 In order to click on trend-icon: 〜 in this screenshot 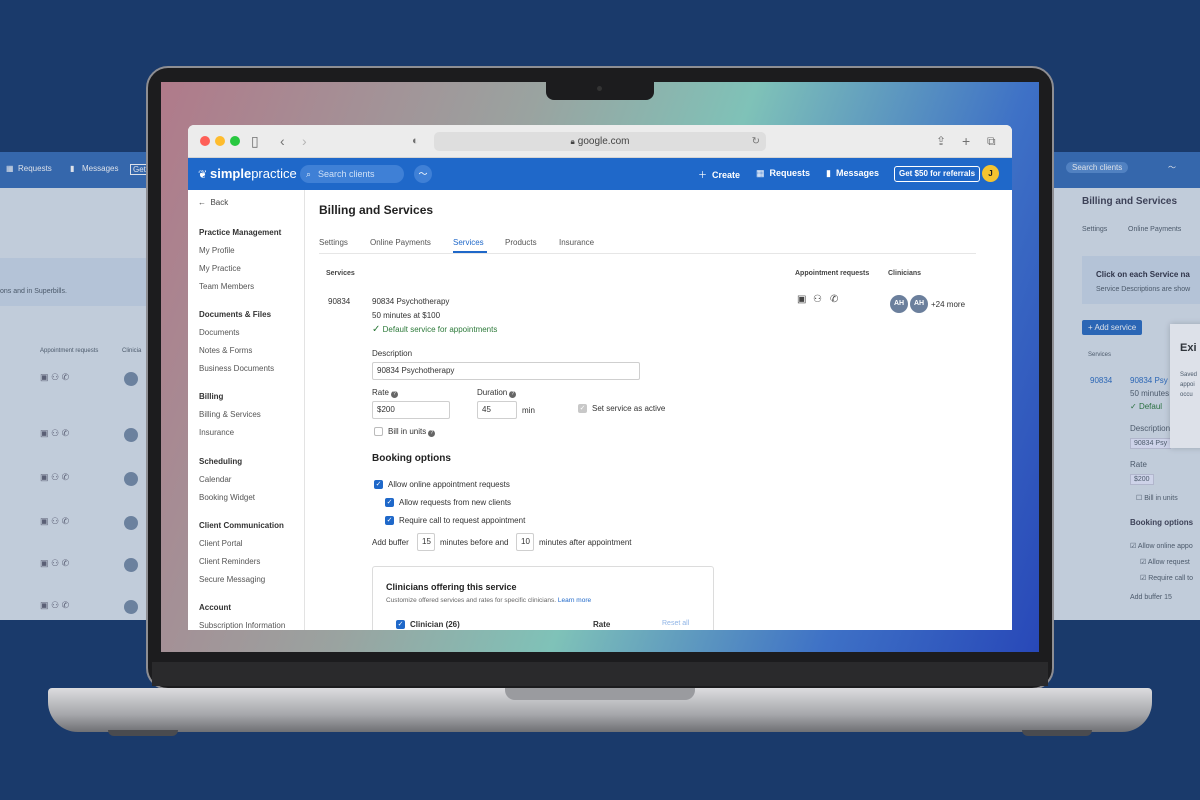, I will do `click(423, 174)`.